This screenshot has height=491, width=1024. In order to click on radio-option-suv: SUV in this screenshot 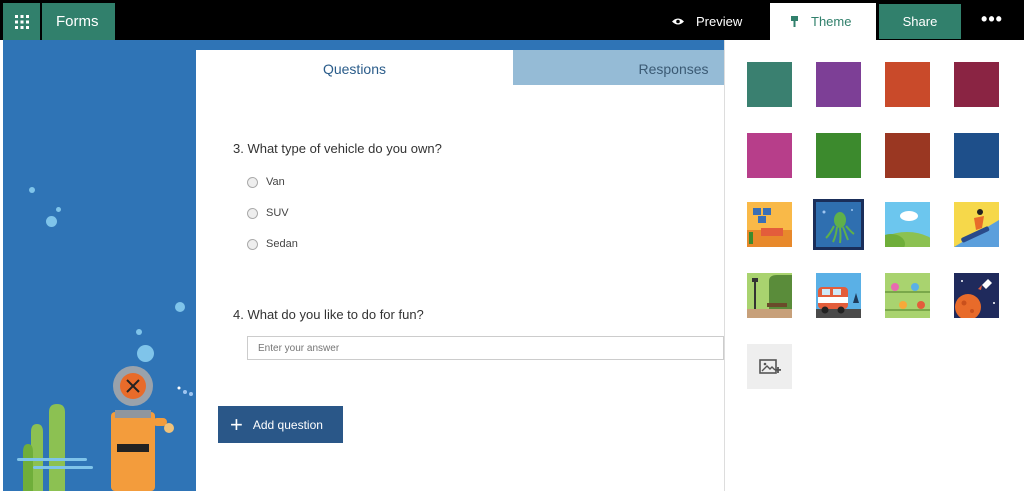, I will do `click(268, 213)`.